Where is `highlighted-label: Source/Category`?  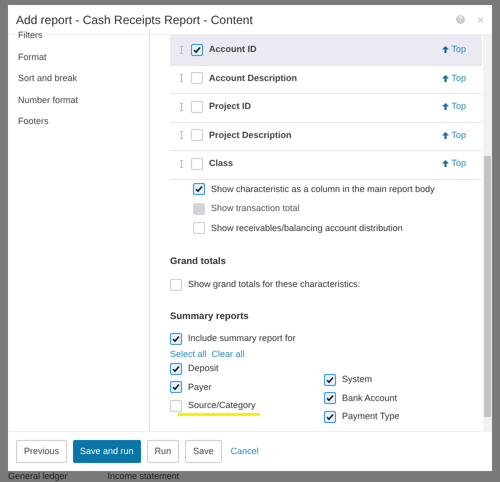
highlighted-label: Source/Category is located at coordinates (219, 407).